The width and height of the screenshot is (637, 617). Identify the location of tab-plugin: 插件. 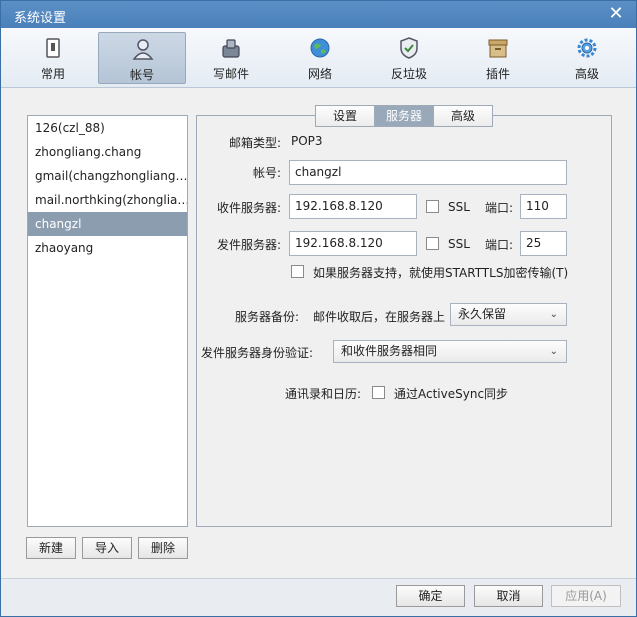
(498, 58).